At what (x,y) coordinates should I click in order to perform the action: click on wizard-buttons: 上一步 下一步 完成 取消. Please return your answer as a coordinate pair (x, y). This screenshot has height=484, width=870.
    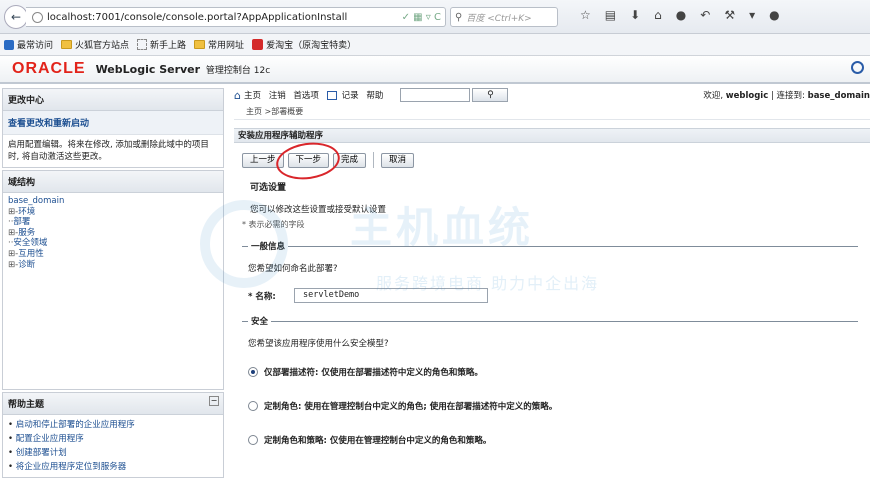
    Looking at the image, I should click on (552, 160).